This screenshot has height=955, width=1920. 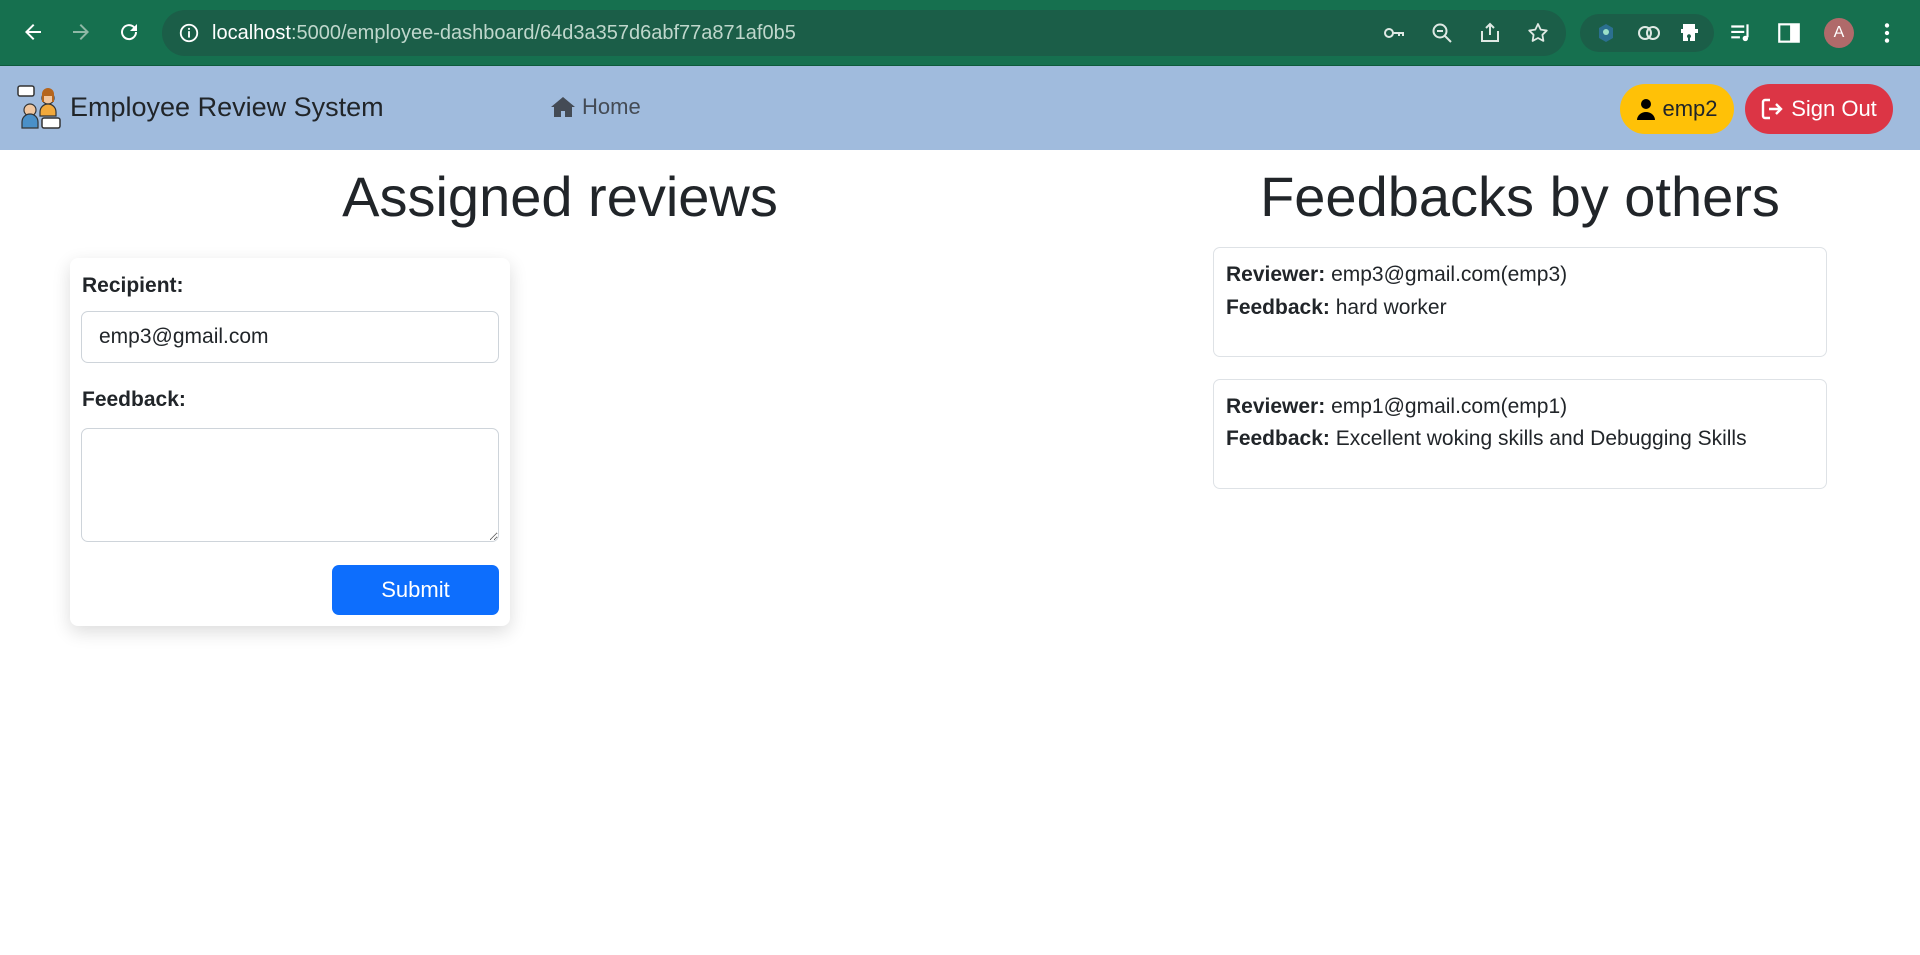 What do you see at coordinates (415, 590) in the screenshot?
I see `submit-button: Submit` at bounding box center [415, 590].